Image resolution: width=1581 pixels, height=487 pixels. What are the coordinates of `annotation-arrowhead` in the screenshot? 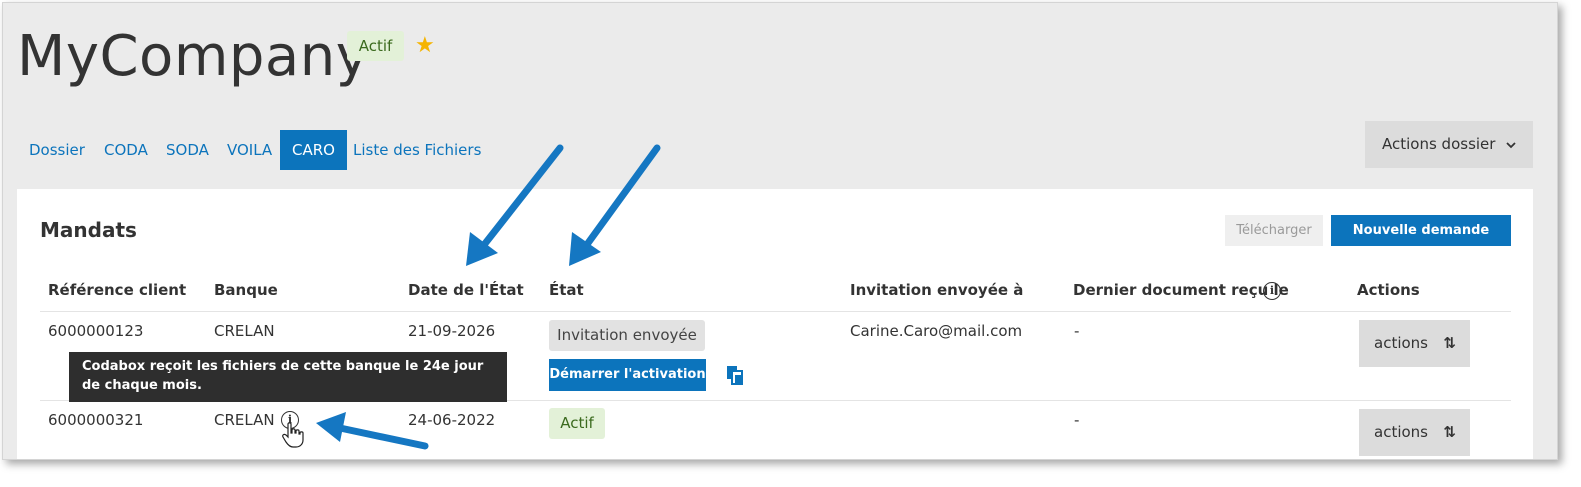 It's located at (331, 427).